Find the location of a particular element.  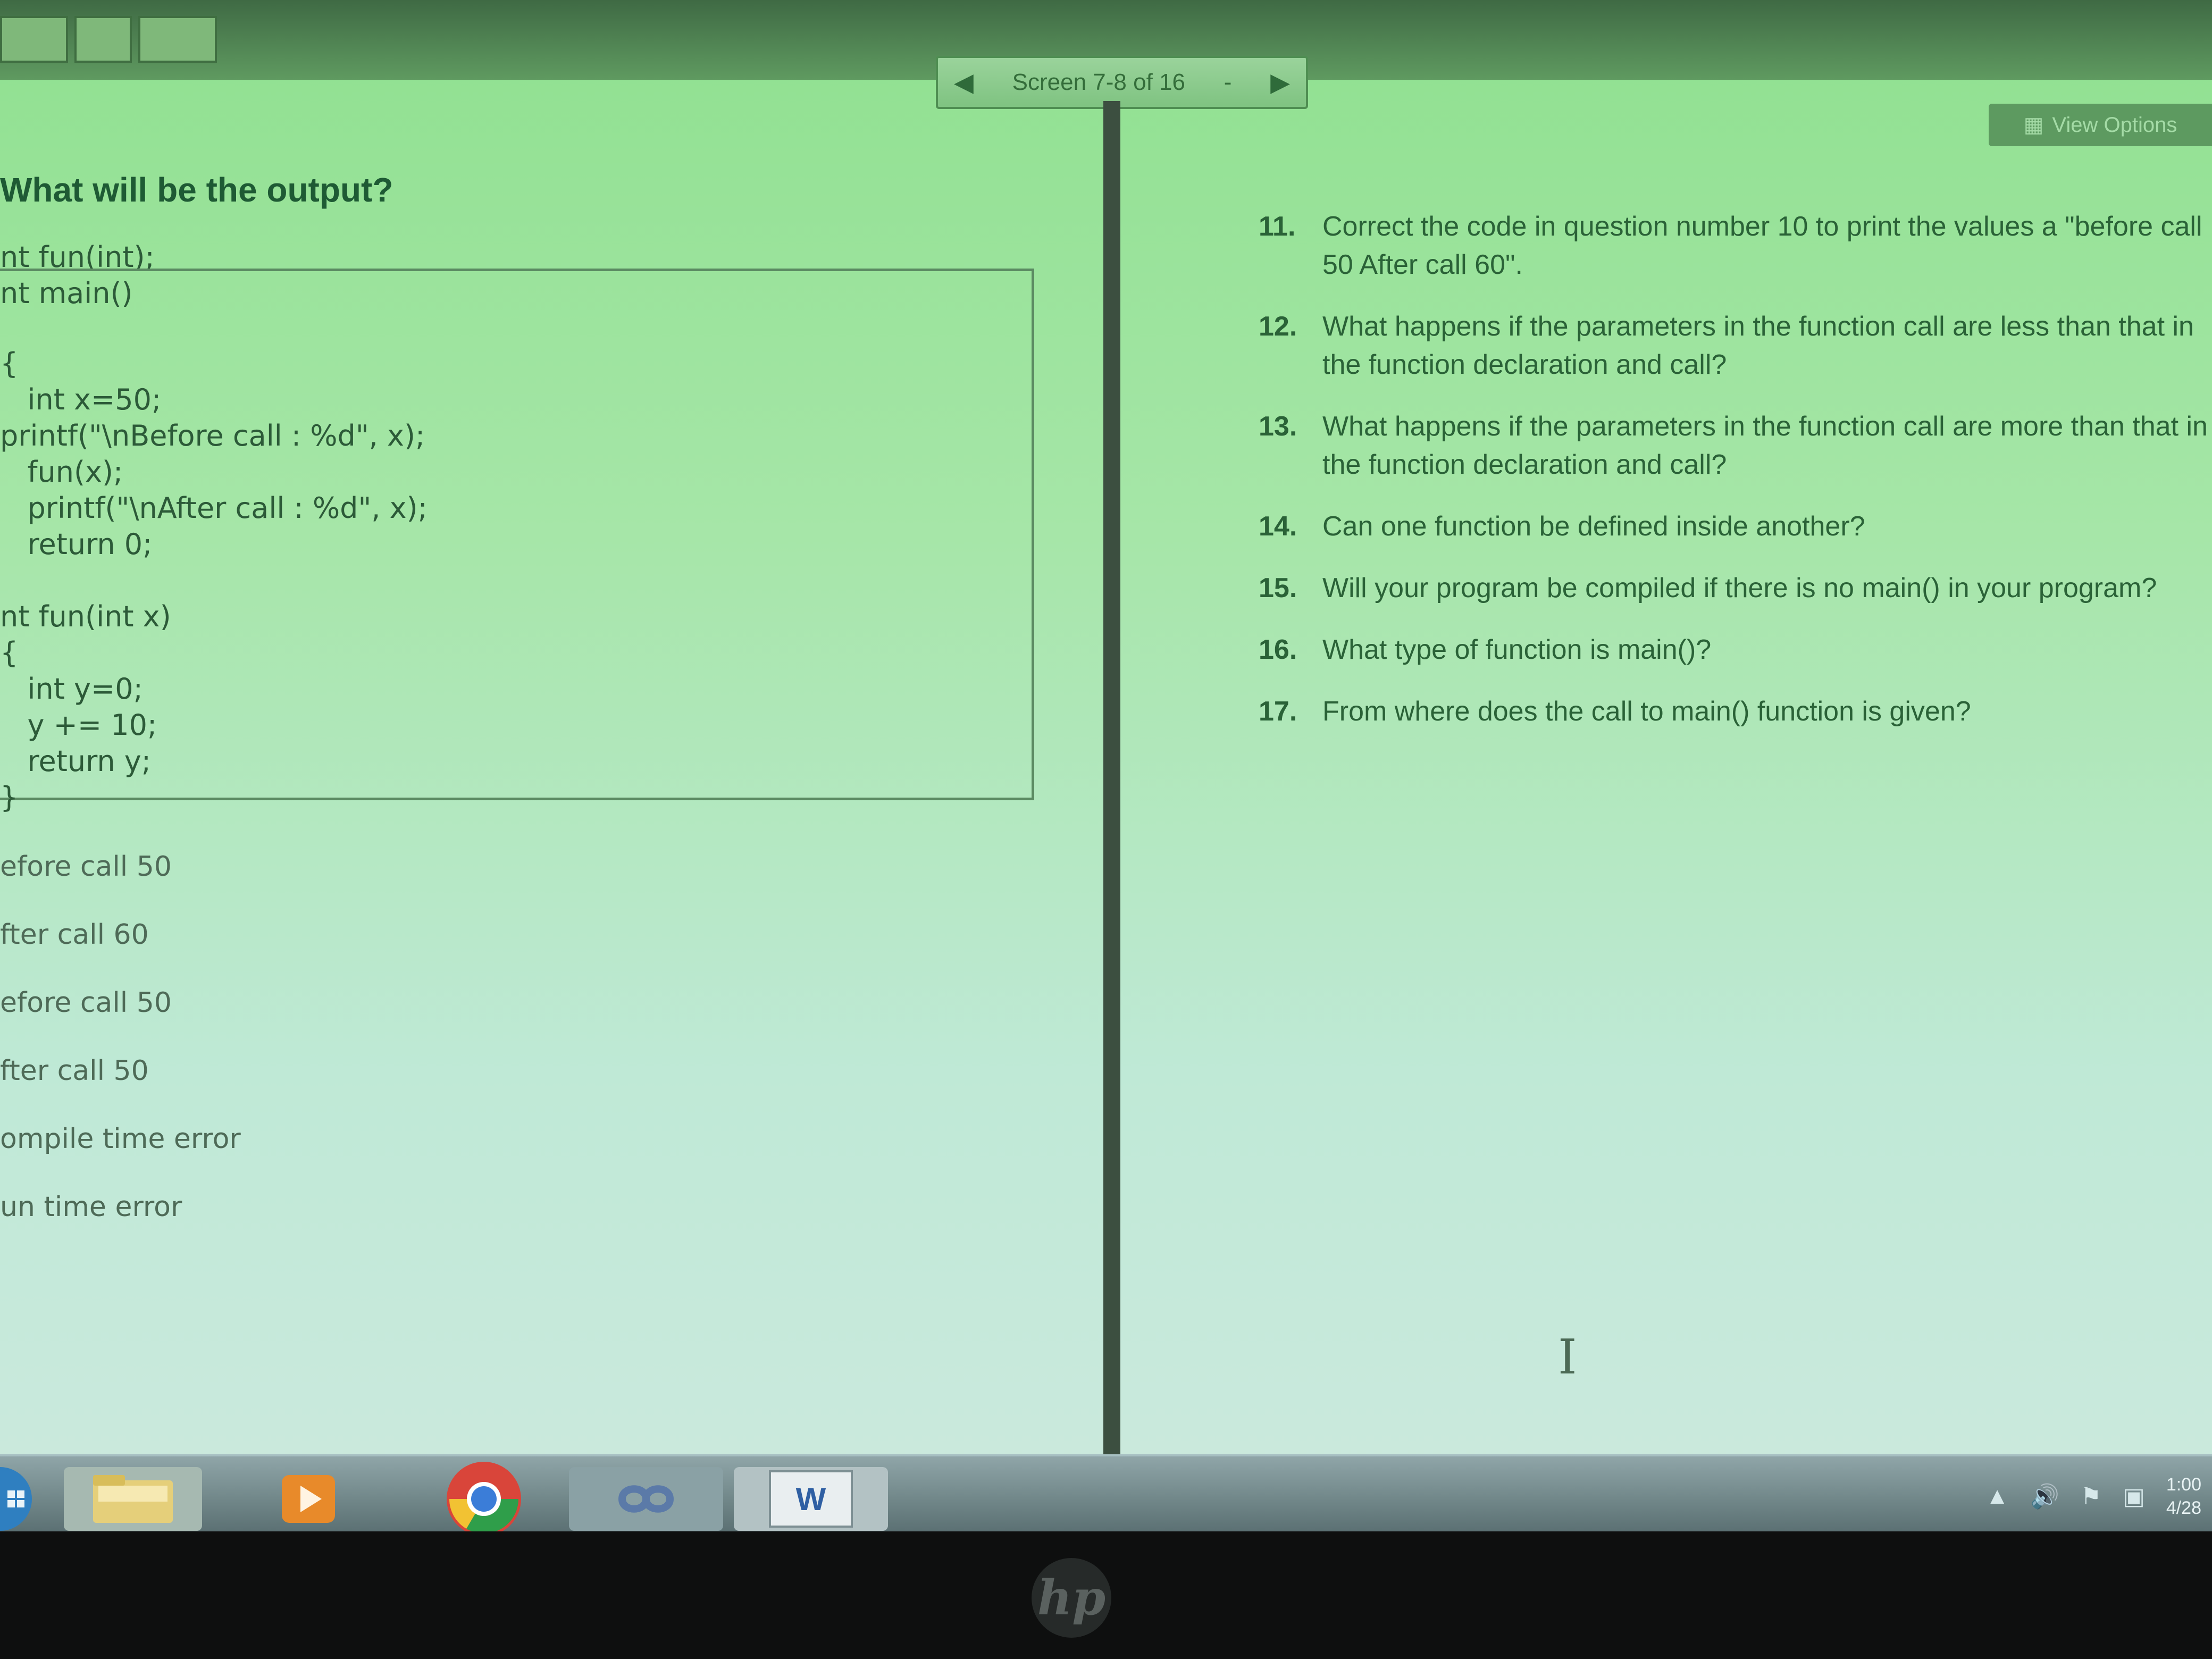

start-button is located at coordinates (16, 1499).